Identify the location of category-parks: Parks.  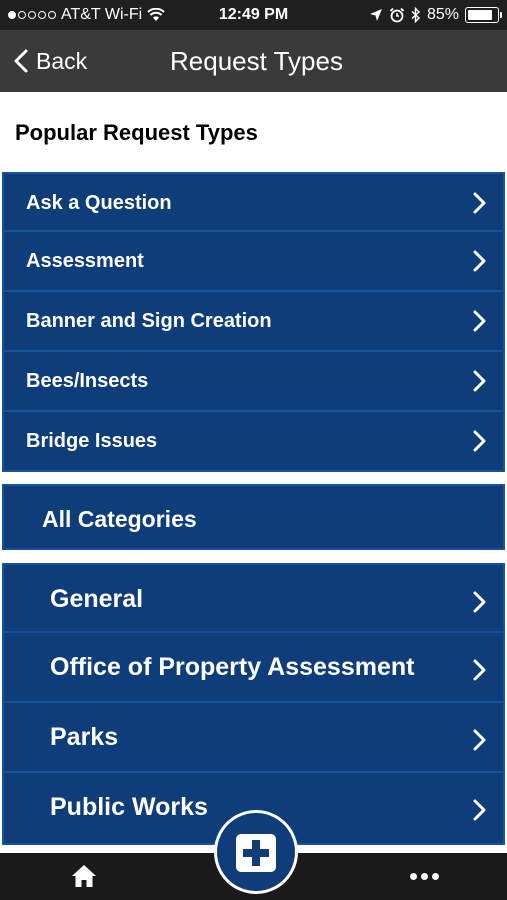
(253, 738).